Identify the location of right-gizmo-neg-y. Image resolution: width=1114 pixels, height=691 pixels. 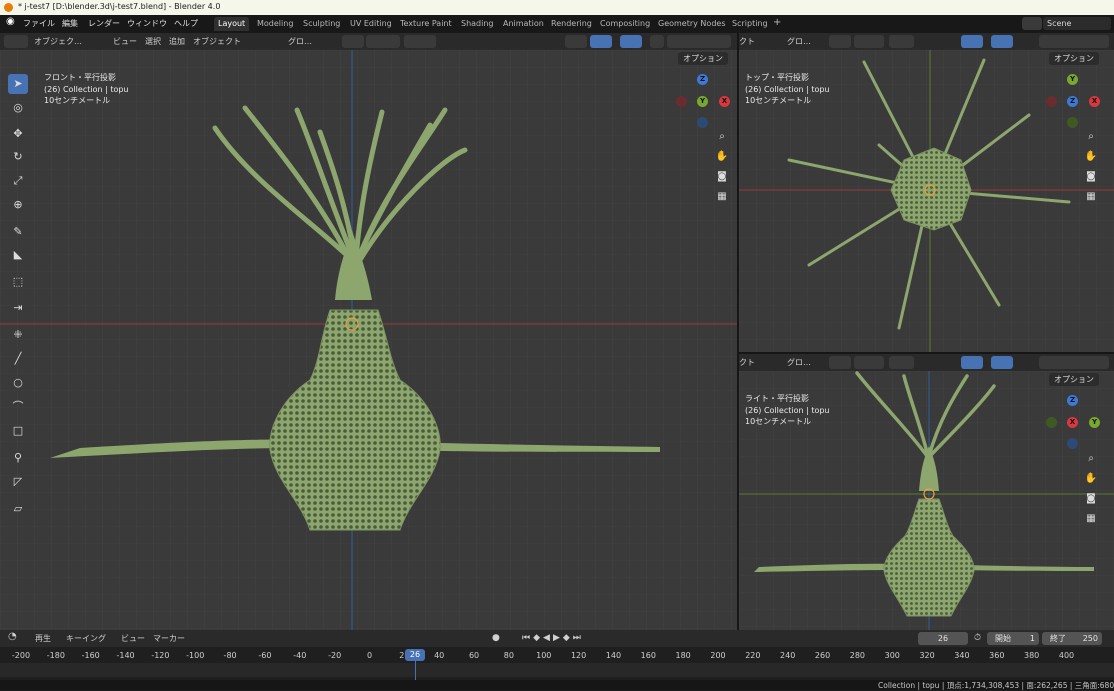
(1051, 422).